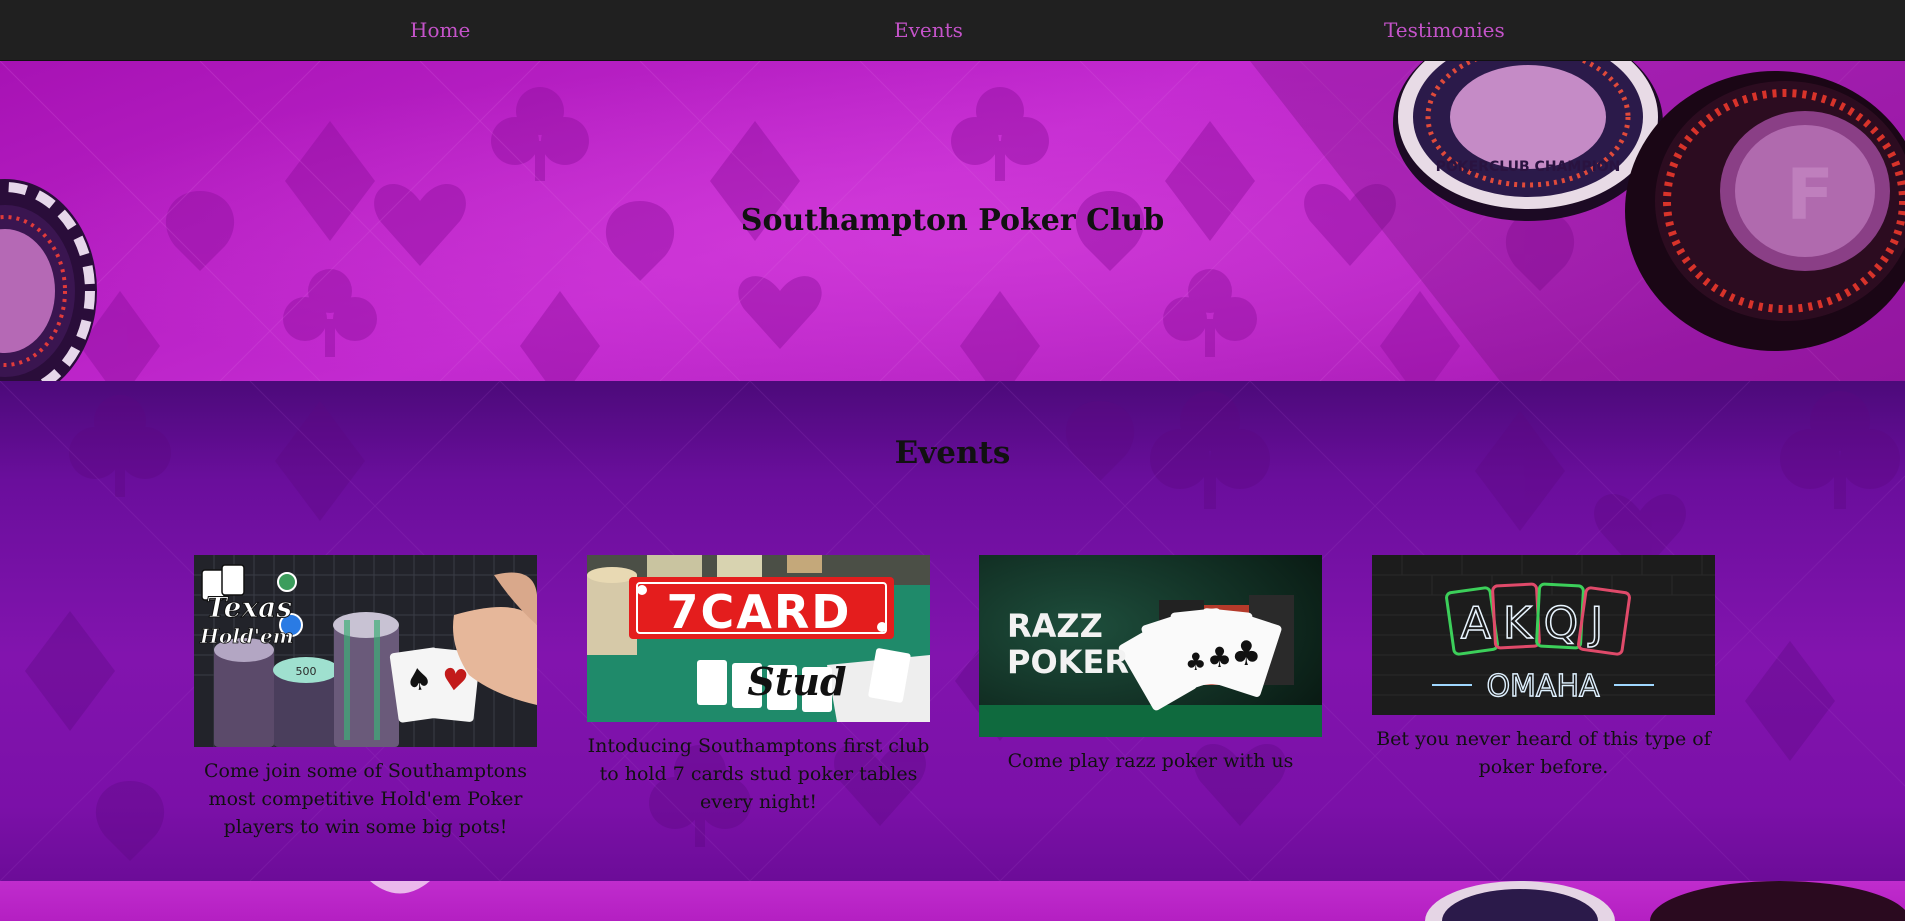 The width and height of the screenshot is (1905, 921). I want to click on omaha-logo-line2: OMAHA, so click(1543, 686).